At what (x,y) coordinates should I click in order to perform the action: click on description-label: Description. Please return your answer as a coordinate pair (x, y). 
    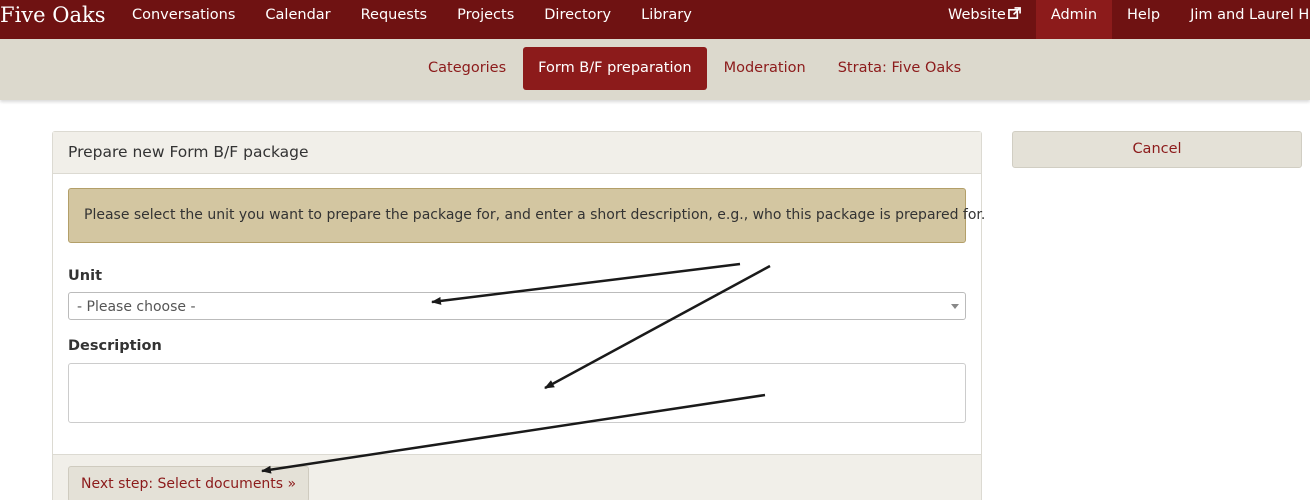
    Looking at the image, I should click on (115, 346).